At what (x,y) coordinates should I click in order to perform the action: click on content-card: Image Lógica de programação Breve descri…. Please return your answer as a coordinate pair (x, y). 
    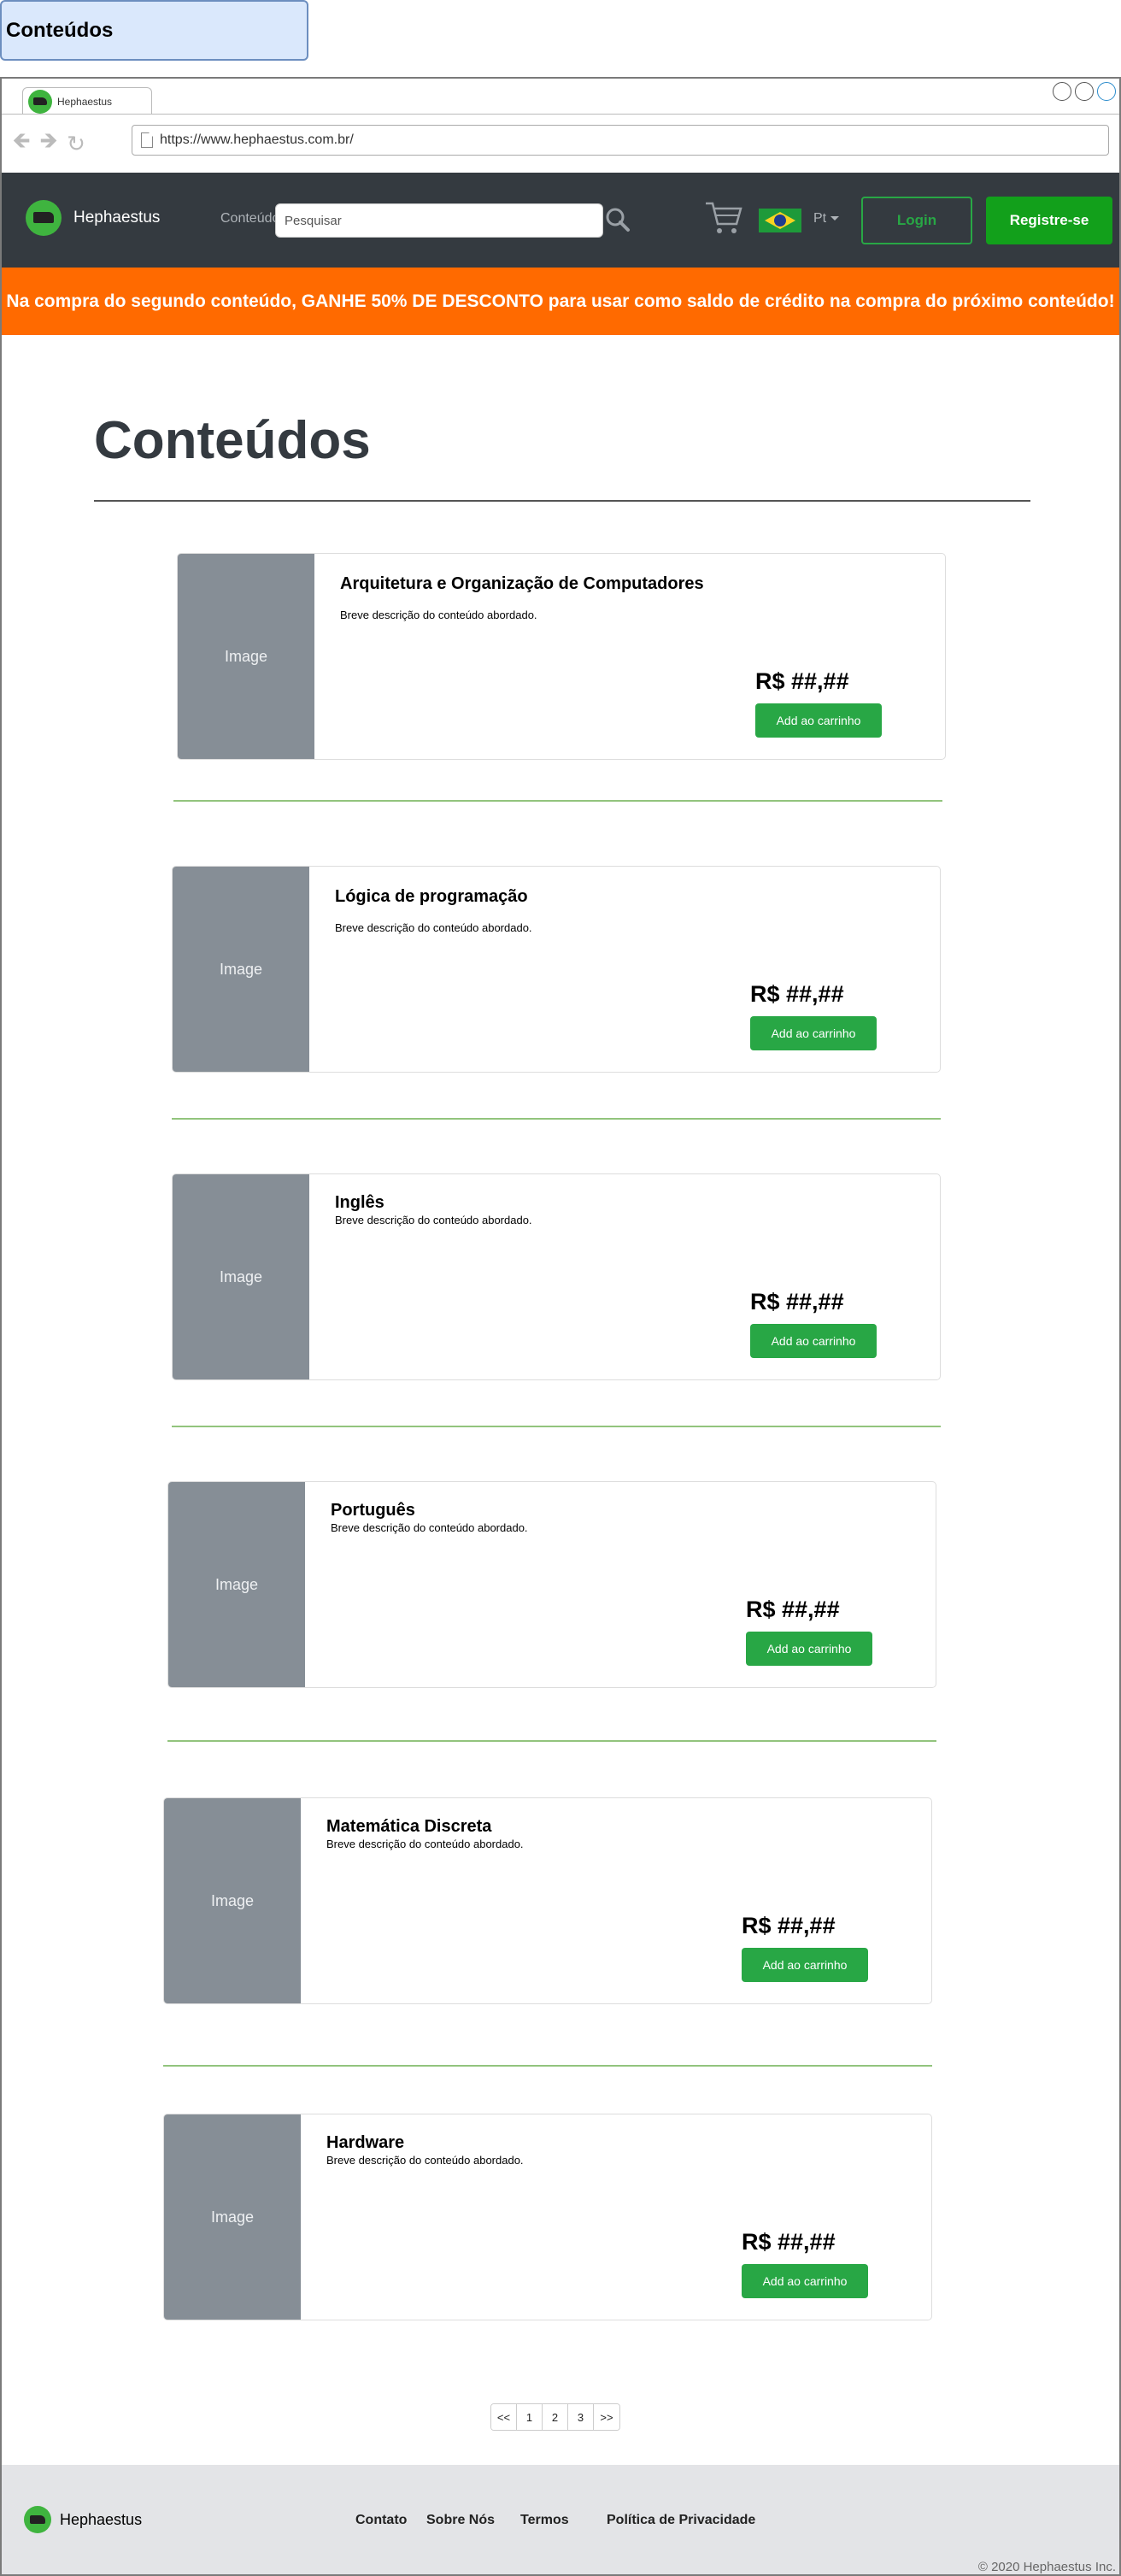
    Looking at the image, I should click on (556, 969).